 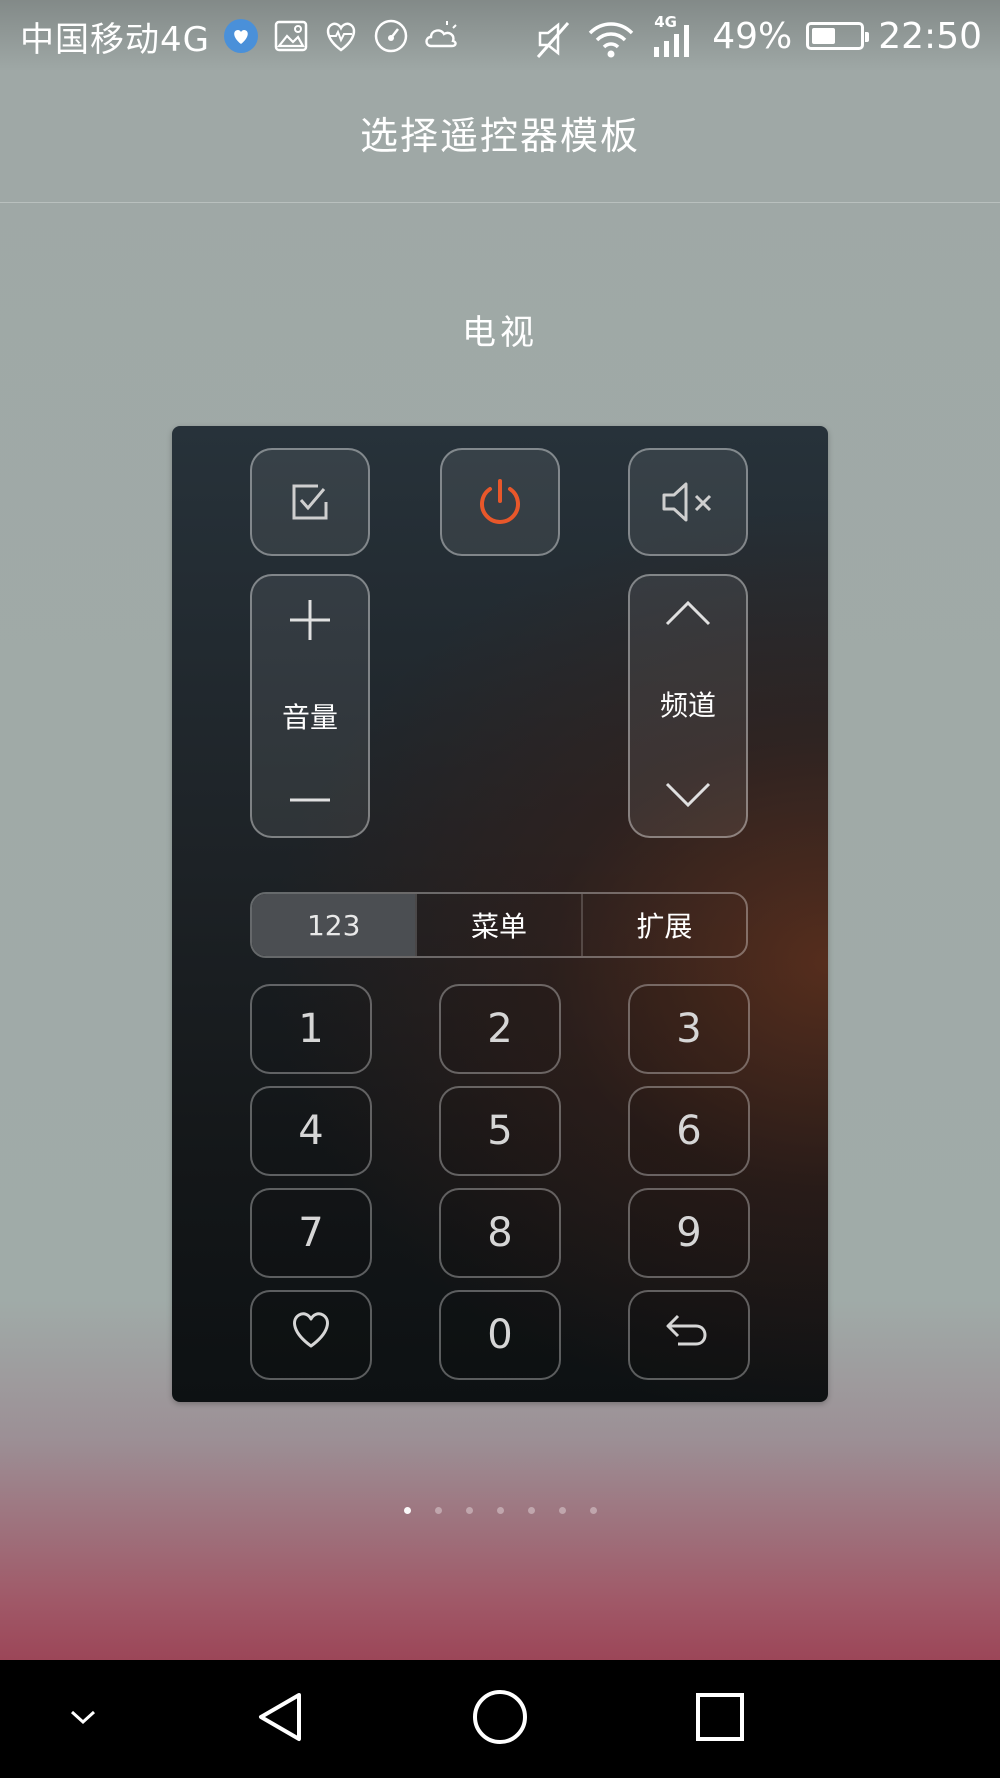 What do you see at coordinates (824, 36) in the screenshot?
I see `battery-fill` at bounding box center [824, 36].